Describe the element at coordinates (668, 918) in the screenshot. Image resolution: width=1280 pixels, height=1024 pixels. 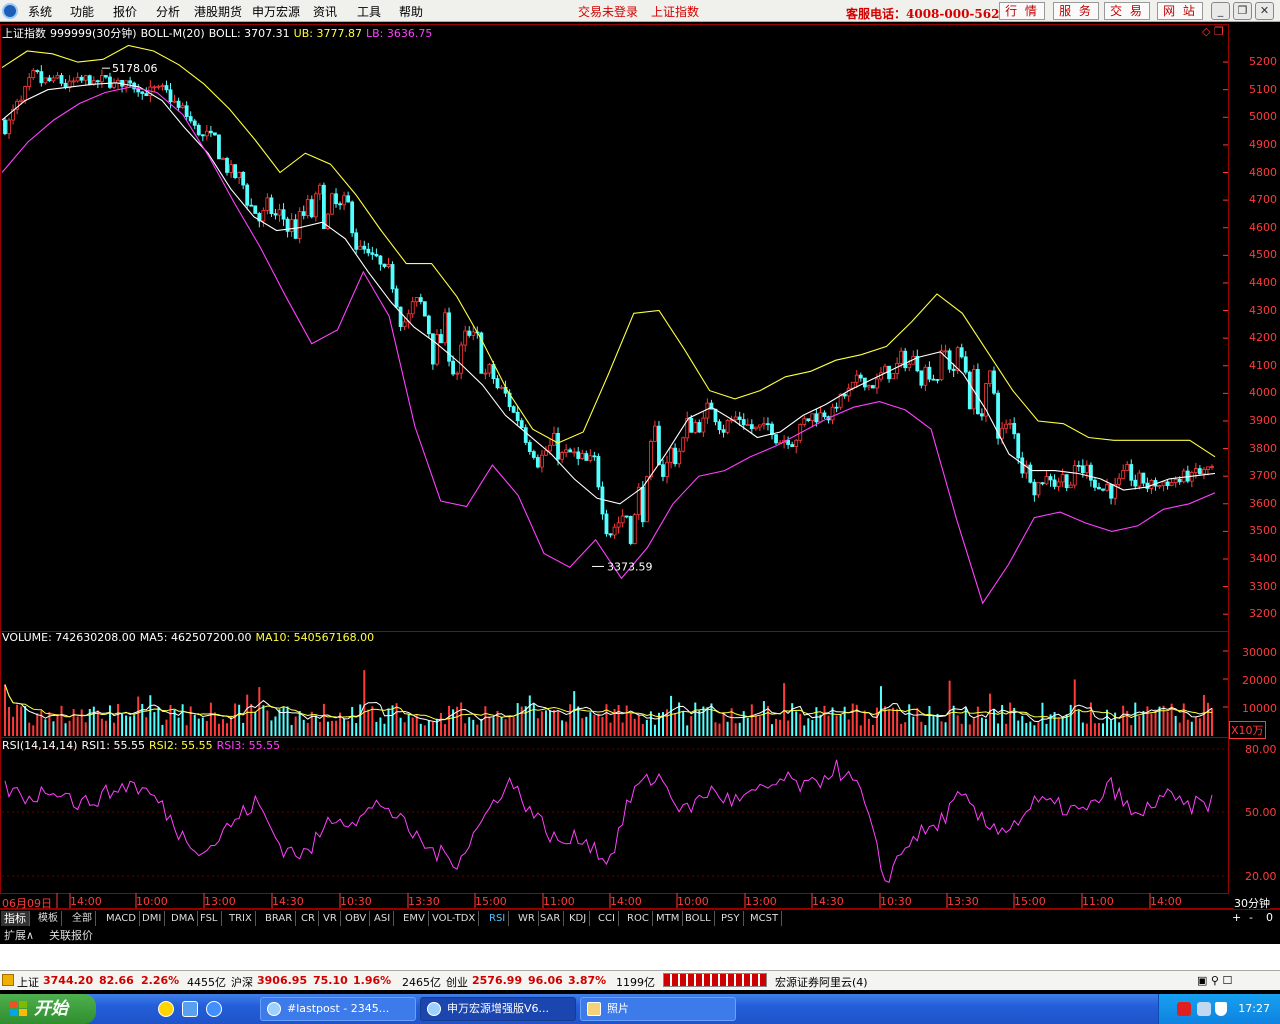
I see `tab-mtm: MTM` at that location.